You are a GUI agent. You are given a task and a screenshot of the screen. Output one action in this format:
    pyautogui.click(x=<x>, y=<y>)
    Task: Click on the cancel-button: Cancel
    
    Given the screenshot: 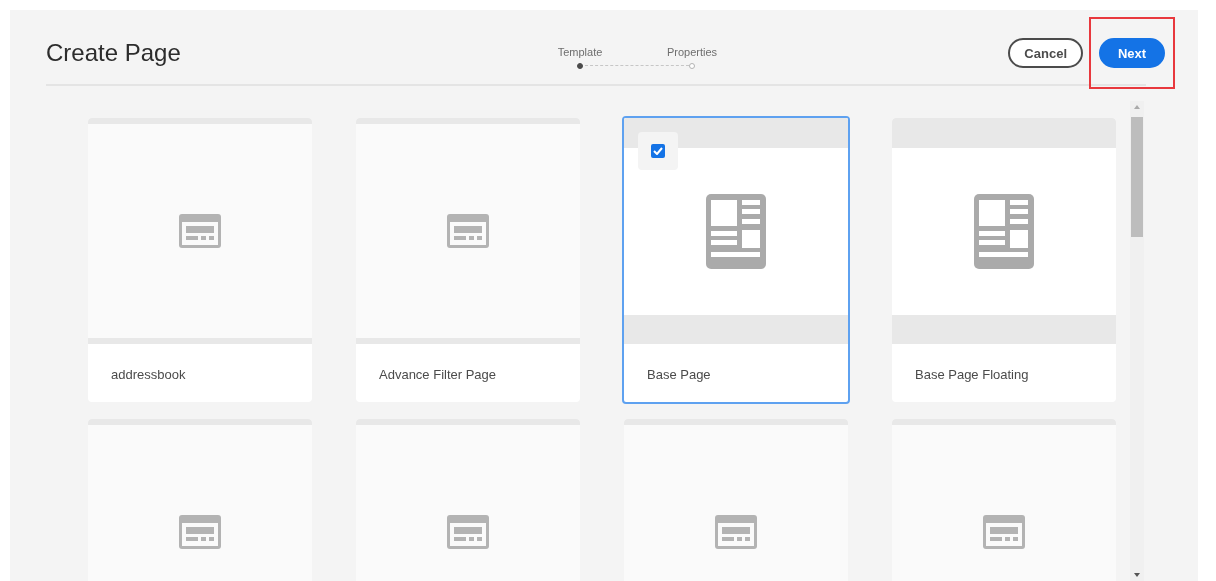 What is the action you would take?
    pyautogui.click(x=1045, y=53)
    